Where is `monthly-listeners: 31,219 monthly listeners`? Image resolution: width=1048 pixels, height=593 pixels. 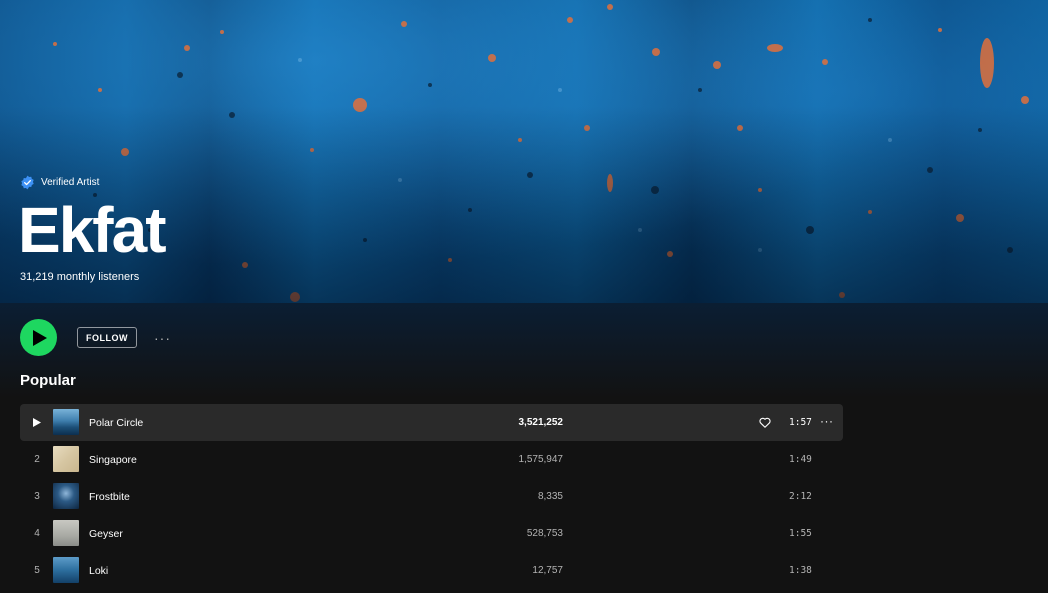 monthly-listeners: 31,219 monthly listeners is located at coordinates (80, 277).